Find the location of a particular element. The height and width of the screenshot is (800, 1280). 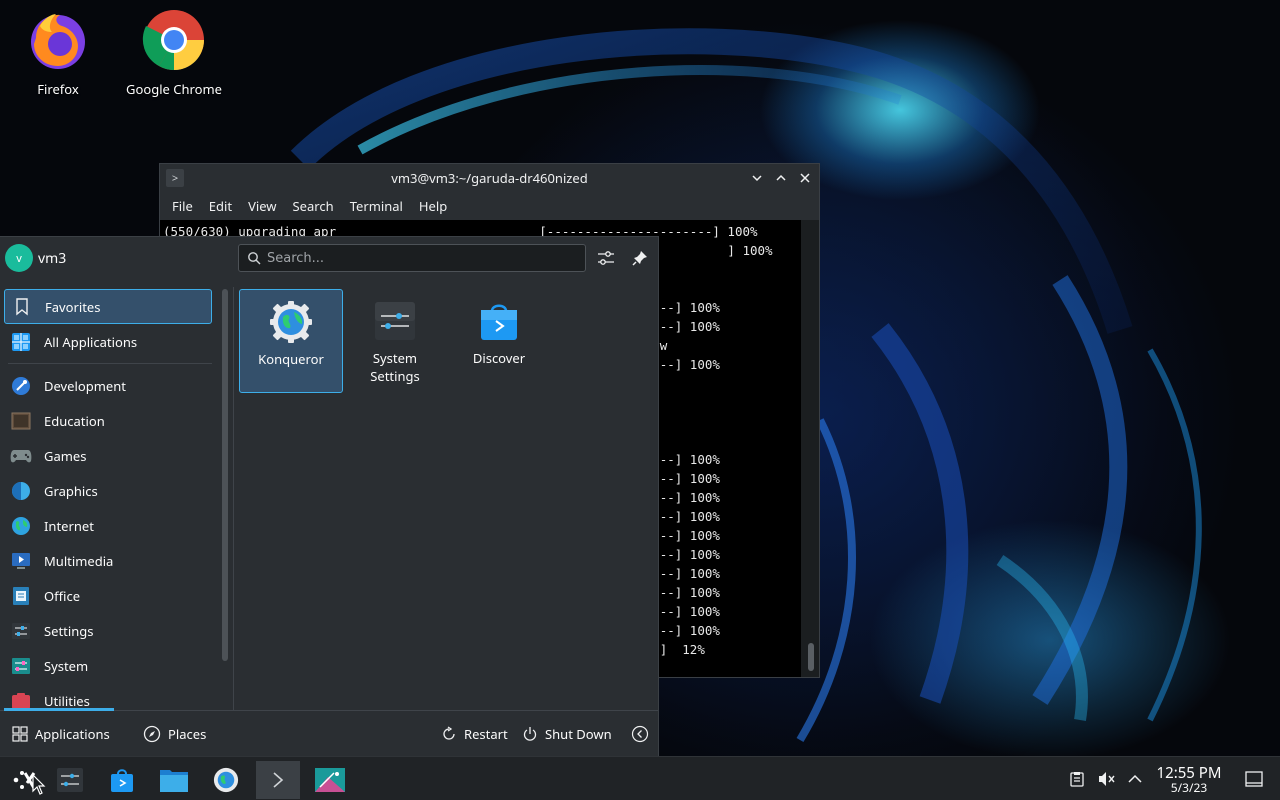

show-desktop-button is located at coordinates (1254, 779).